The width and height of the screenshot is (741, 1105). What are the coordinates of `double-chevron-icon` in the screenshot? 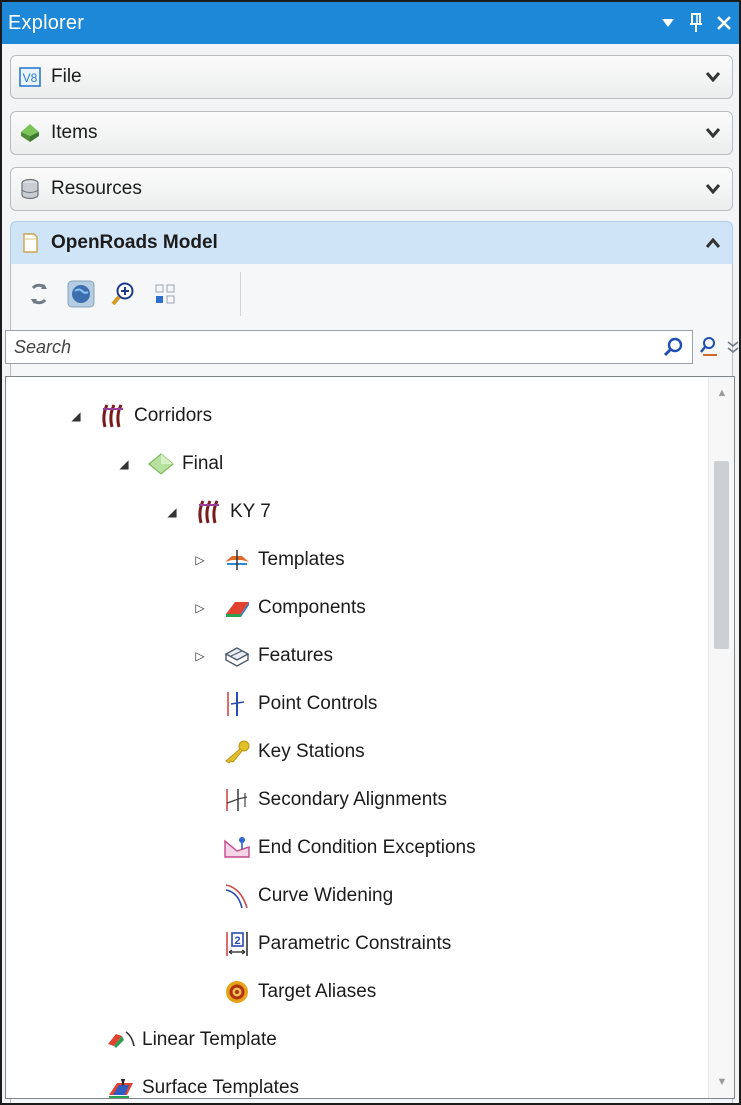 It's located at (731, 347).